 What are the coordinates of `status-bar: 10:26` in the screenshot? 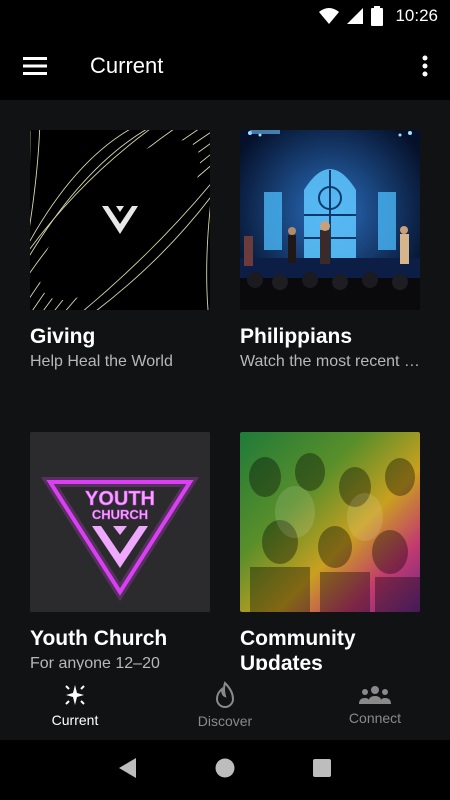 It's located at (225, 16).